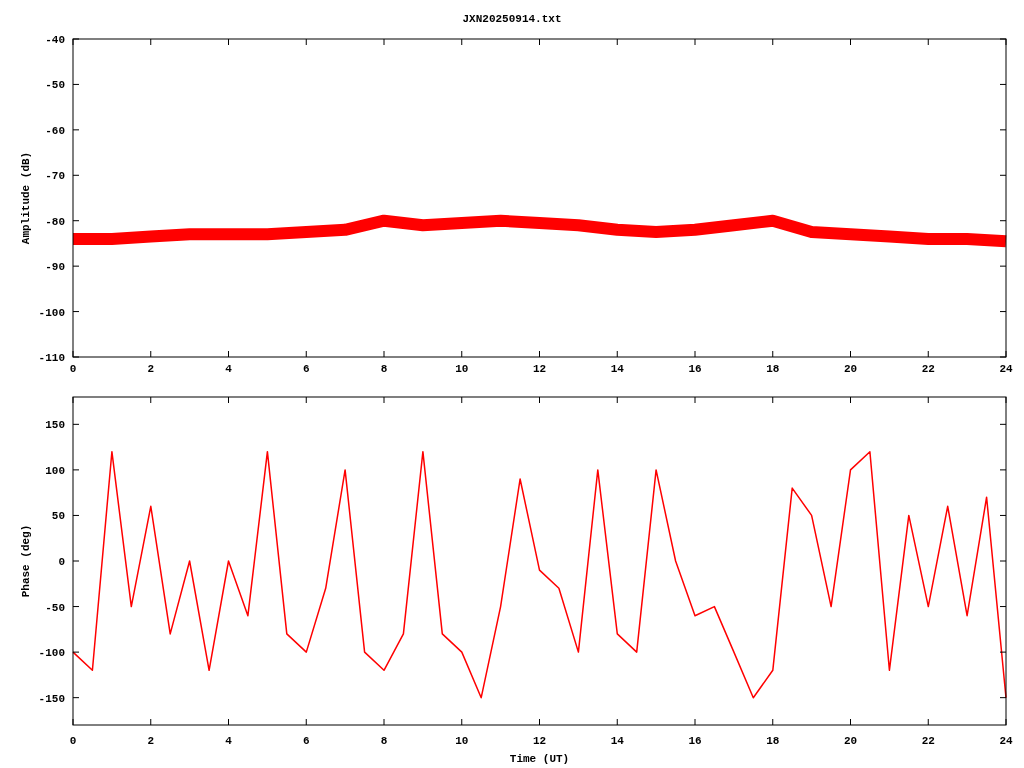 The height and width of the screenshot is (768, 1024). What do you see at coordinates (539, 759) in the screenshot?
I see `x-axis-label: Time (UT)` at bounding box center [539, 759].